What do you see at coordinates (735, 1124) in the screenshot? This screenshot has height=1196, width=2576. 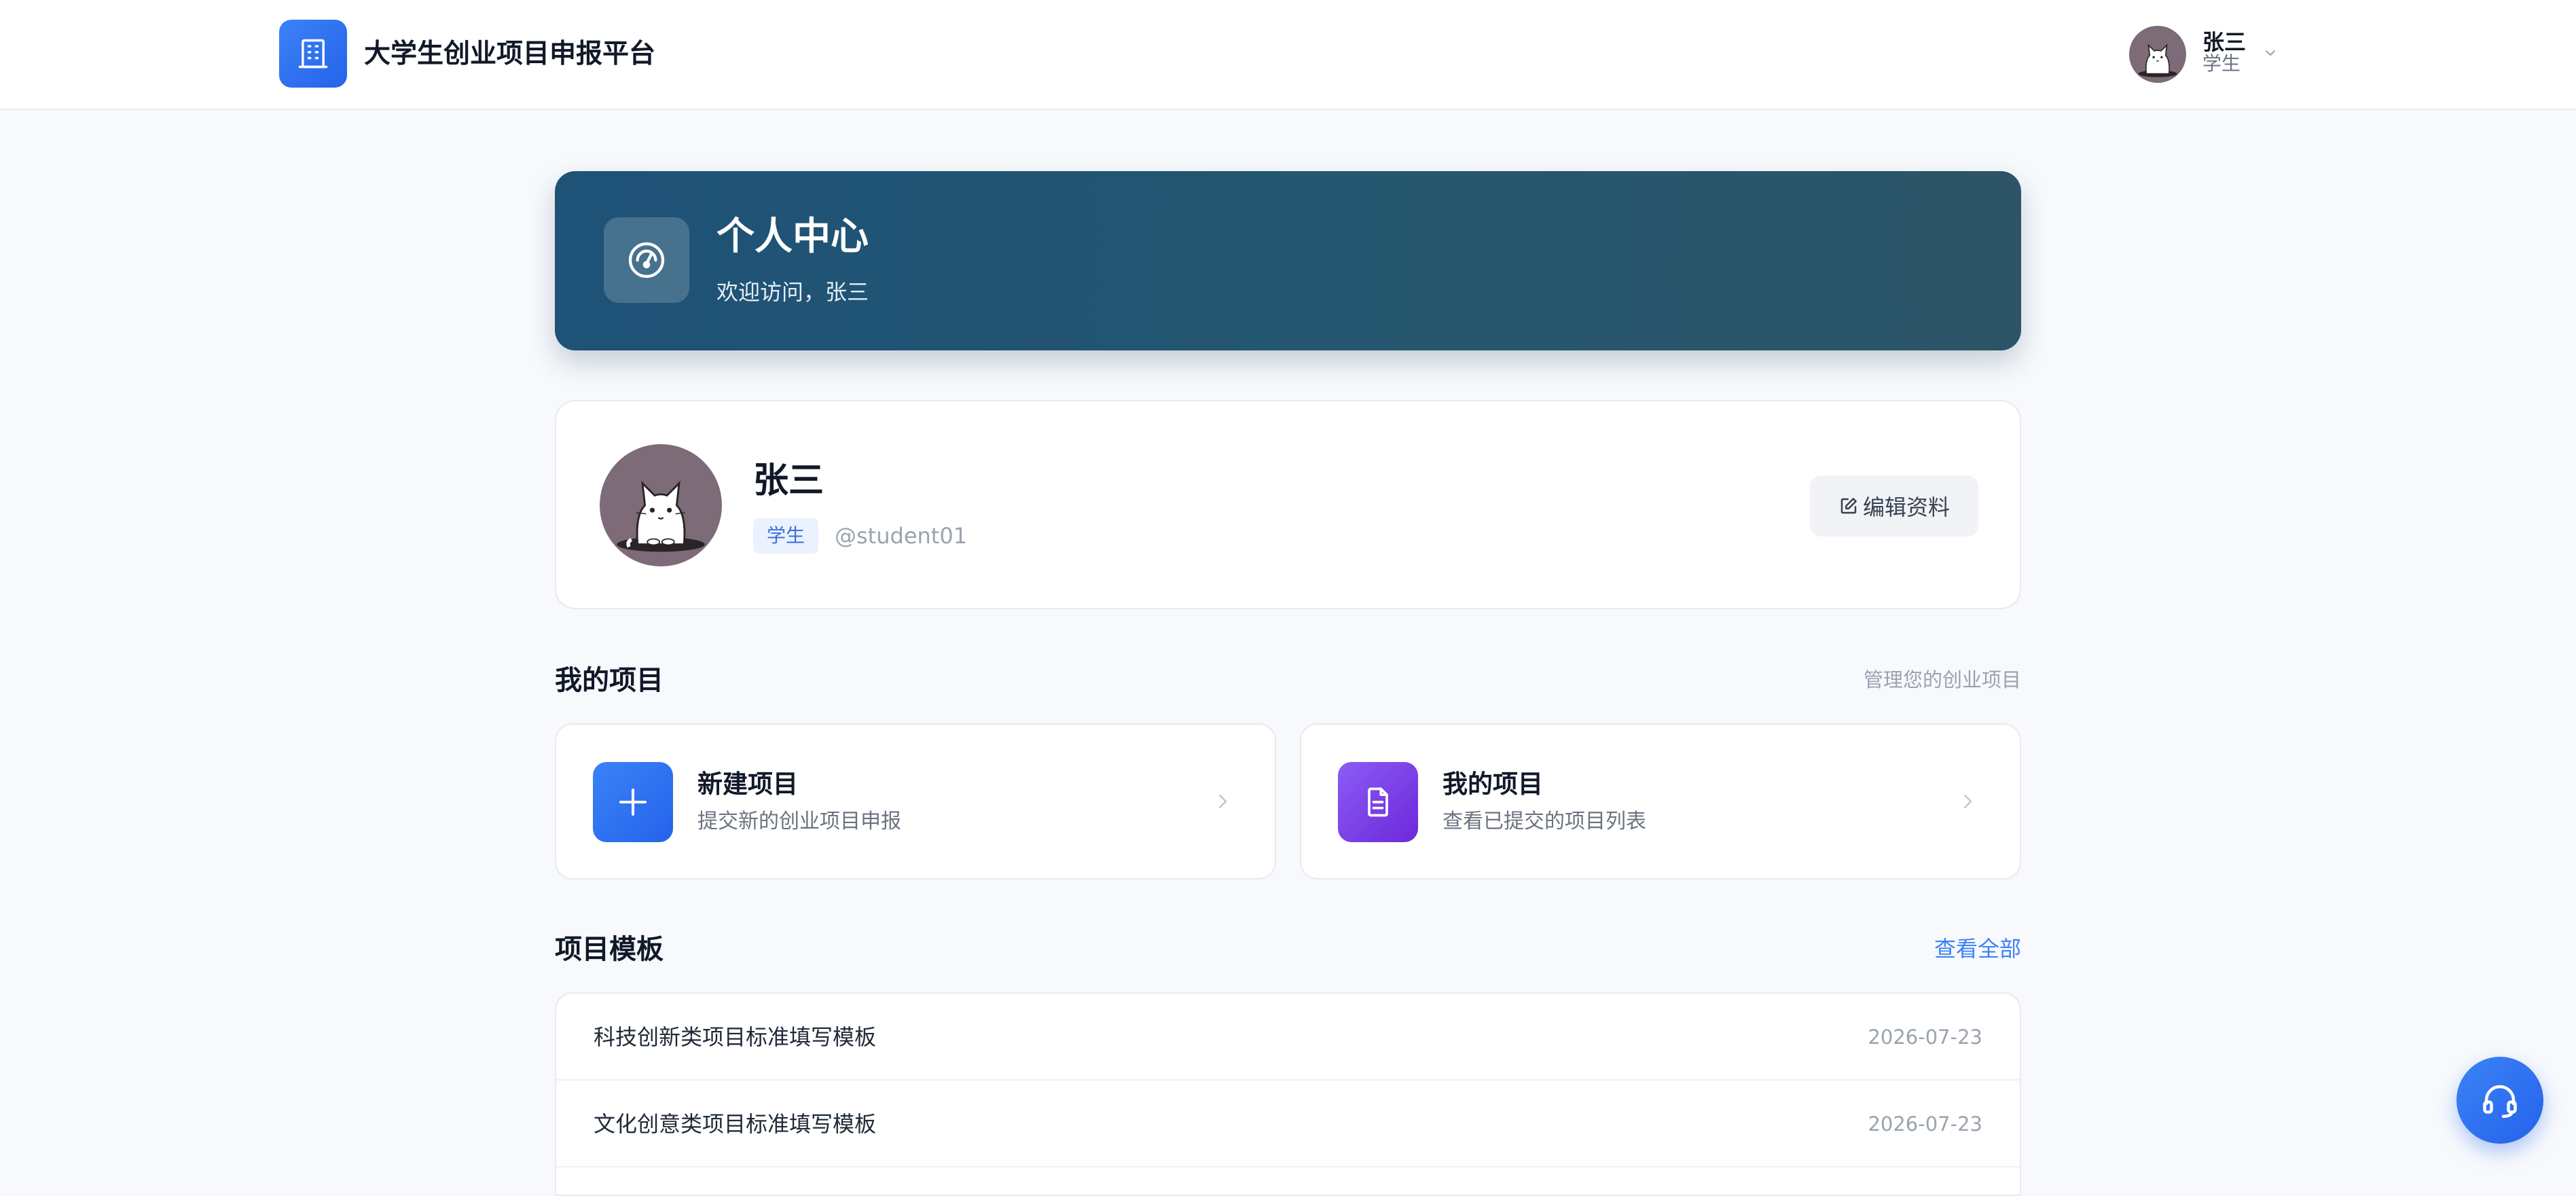 I see `template-name: 文化创意类项目标准填写模板` at bounding box center [735, 1124].